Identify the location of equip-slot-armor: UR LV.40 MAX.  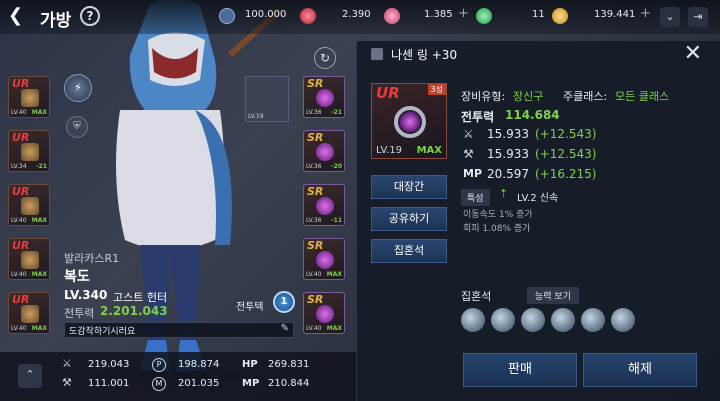
(29, 205).